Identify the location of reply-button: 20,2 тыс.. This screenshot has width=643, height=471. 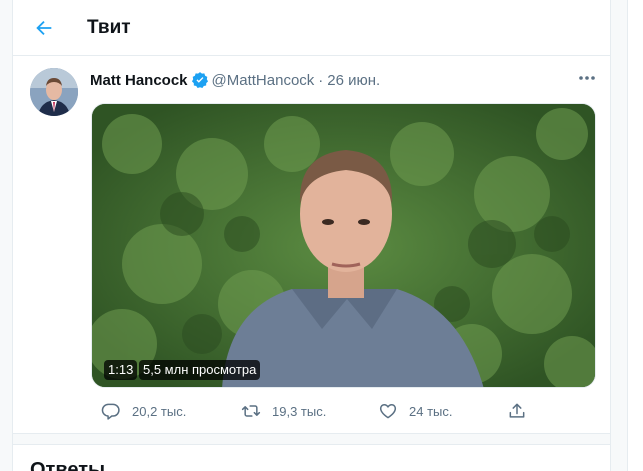
(143, 411).